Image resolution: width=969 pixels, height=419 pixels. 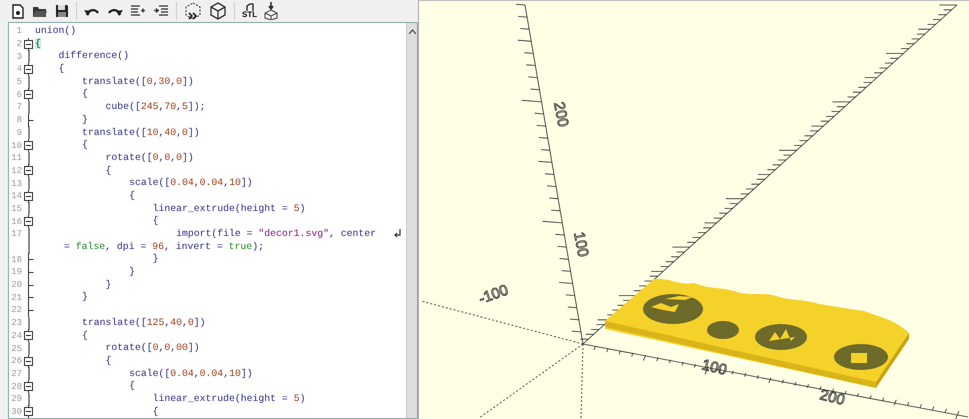 What do you see at coordinates (149, 158) in the screenshot?
I see `code-line: rotate([0,0,0])` at bounding box center [149, 158].